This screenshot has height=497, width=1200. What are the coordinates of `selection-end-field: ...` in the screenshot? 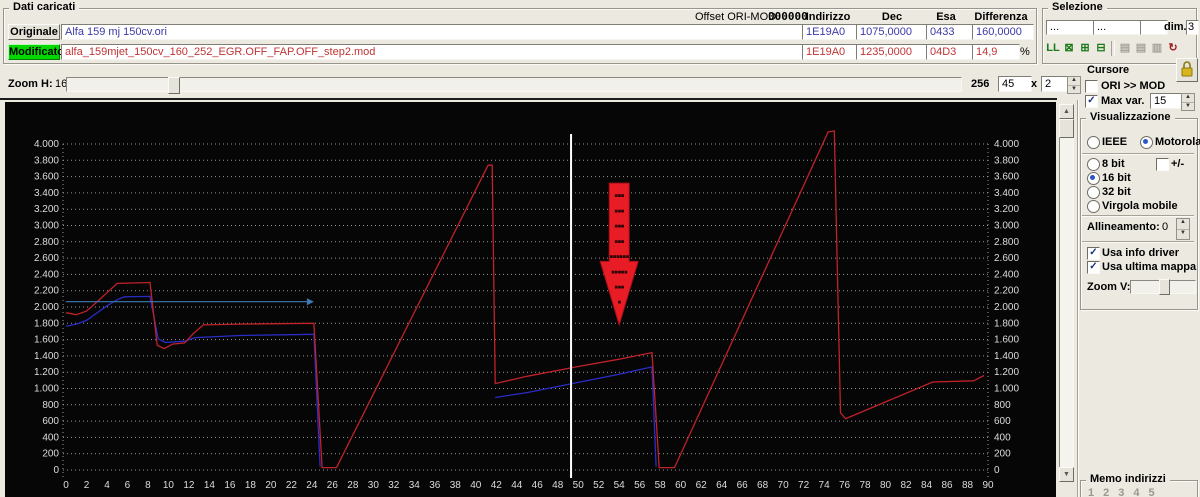 It's located at (1117, 27).